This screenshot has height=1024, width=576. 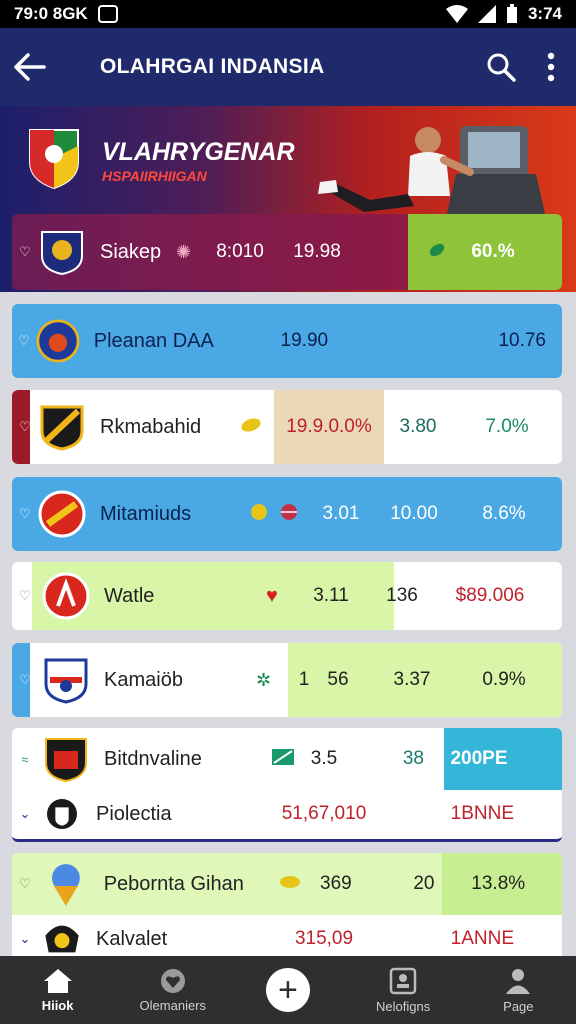 What do you see at coordinates (272, 595) in the screenshot?
I see `heart-filled-icon: ♥` at bounding box center [272, 595].